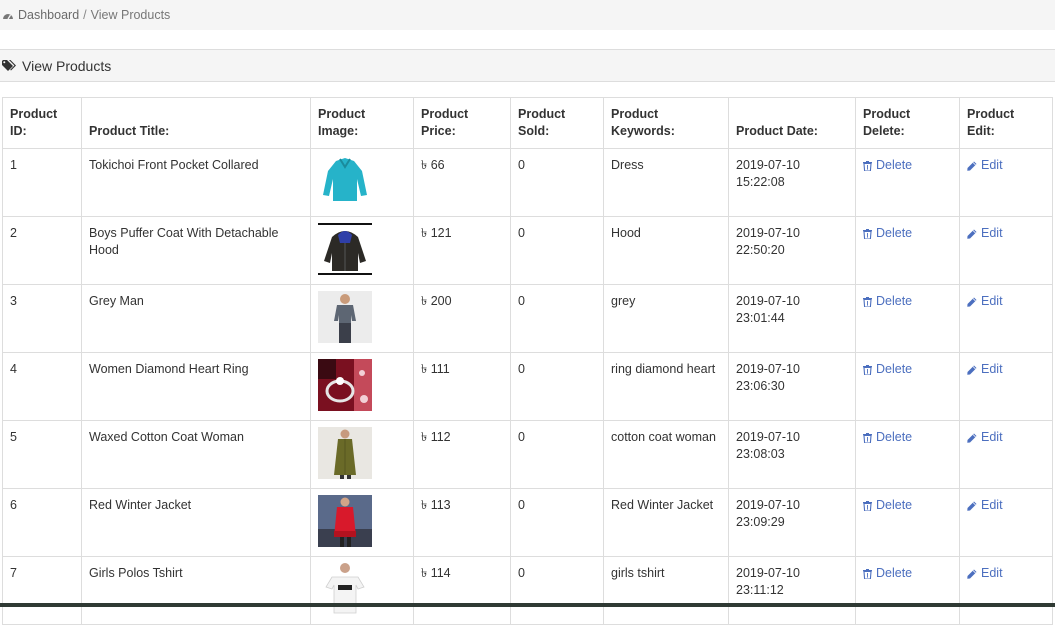 The height and width of the screenshot is (625, 1055). What do you see at coordinates (792, 250) in the screenshot?
I see `product-date-cell: 2019-07-10 22:50:20` at bounding box center [792, 250].